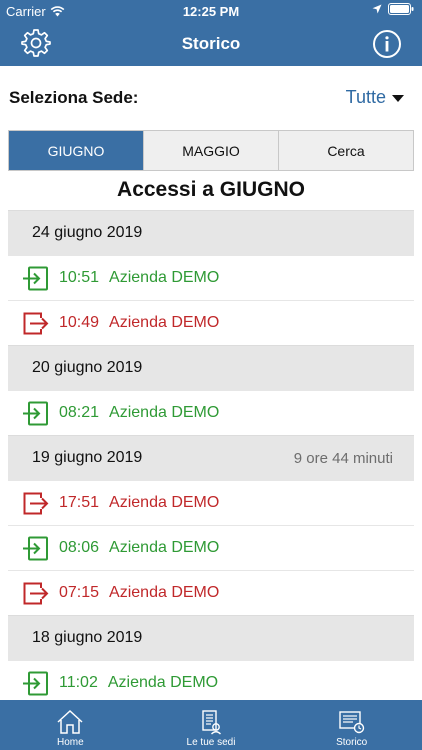 The image size is (422, 750). I want to click on date-header: 20 giugno 2019, so click(211, 367).